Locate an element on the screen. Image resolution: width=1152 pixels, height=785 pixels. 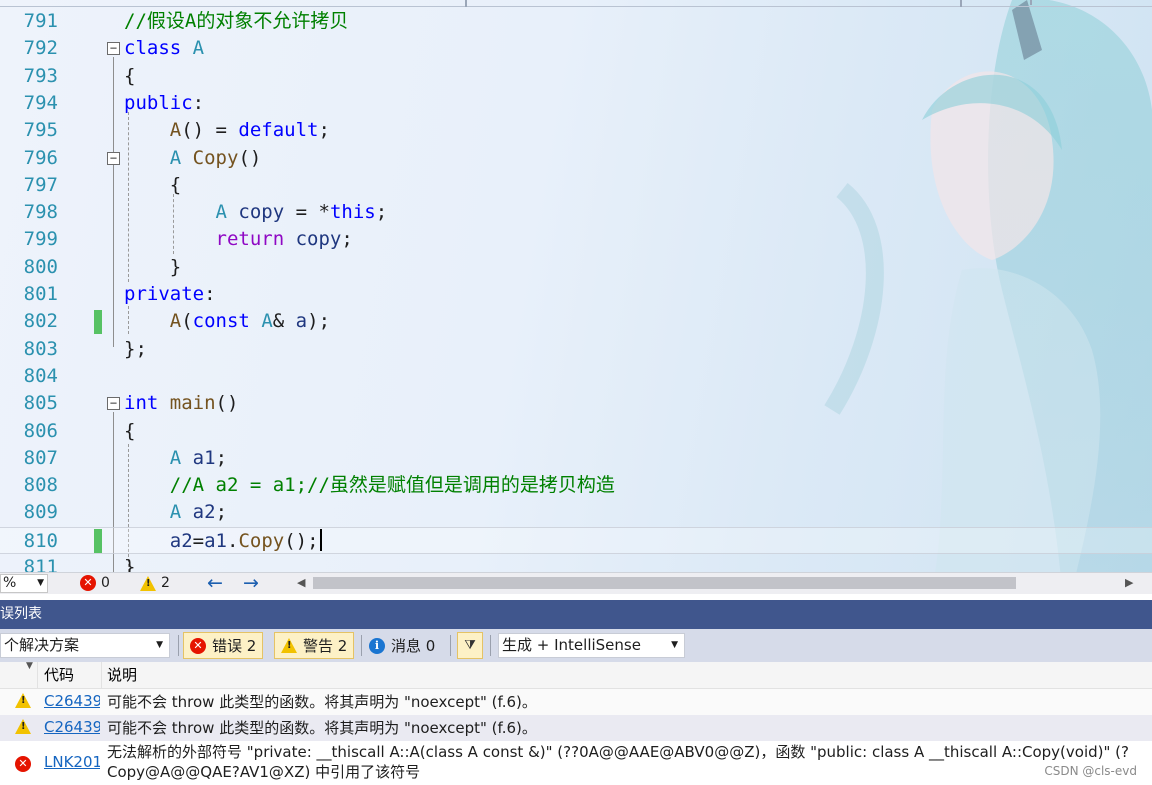
code-keyword: return is located at coordinates (250, 239).